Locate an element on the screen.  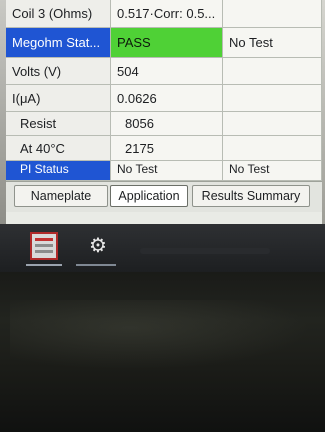
tab-results-summary: Results Summary is located at coordinates (251, 196).